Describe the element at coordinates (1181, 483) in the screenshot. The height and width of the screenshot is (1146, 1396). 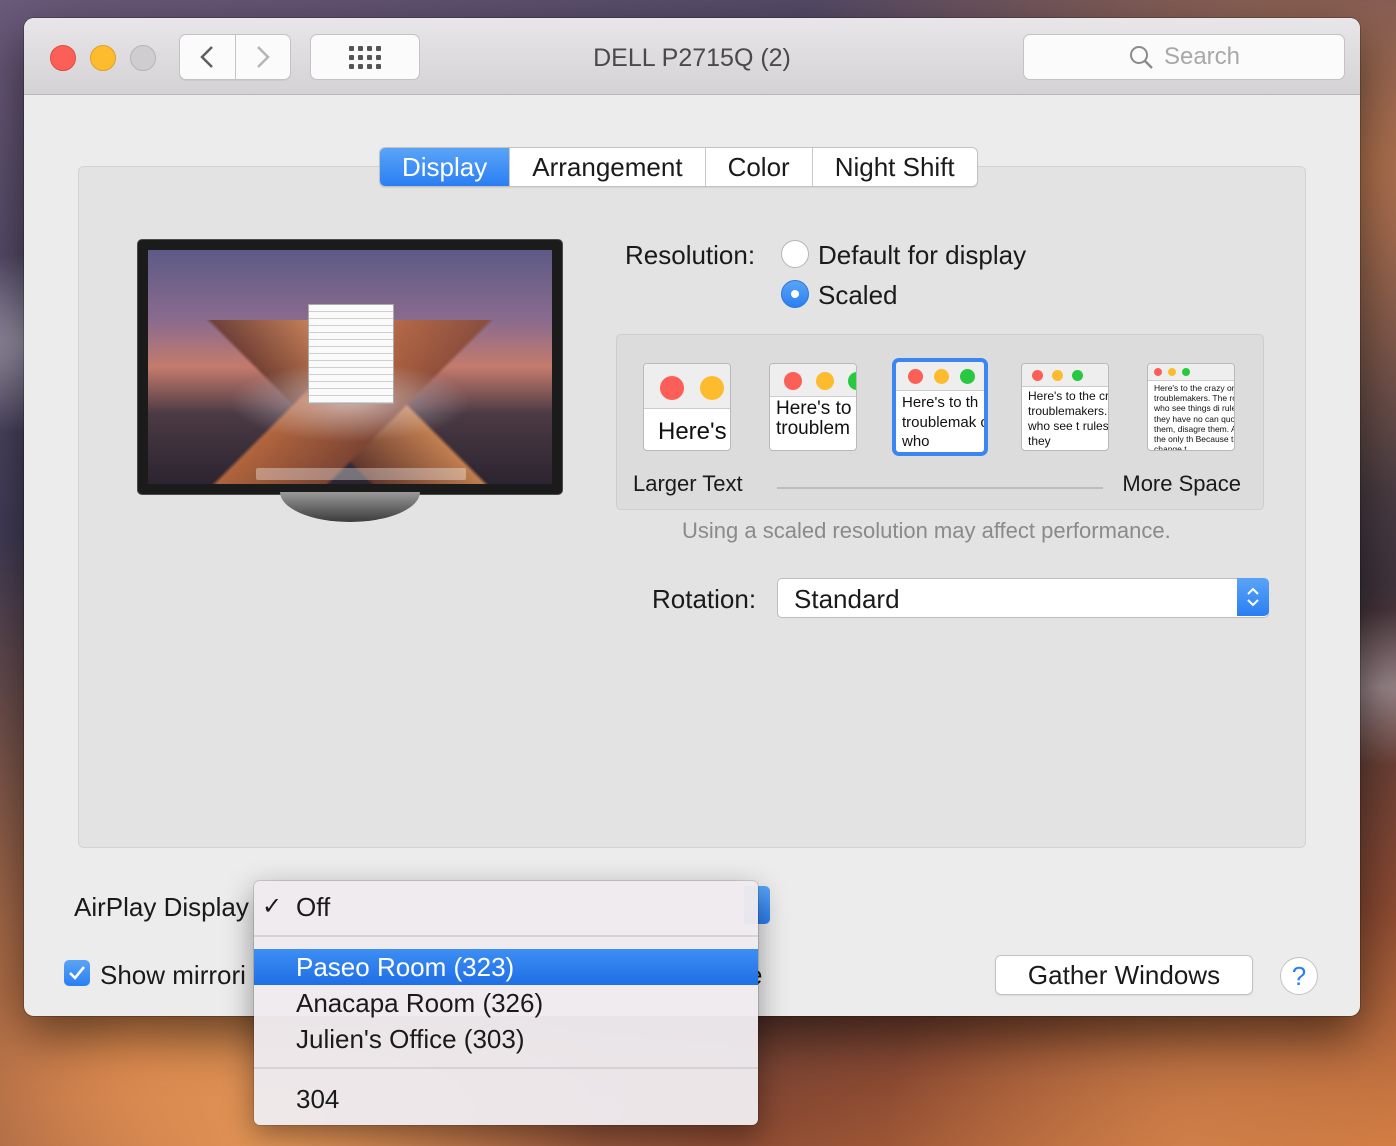
I see `more-space-label: More Space` at that location.